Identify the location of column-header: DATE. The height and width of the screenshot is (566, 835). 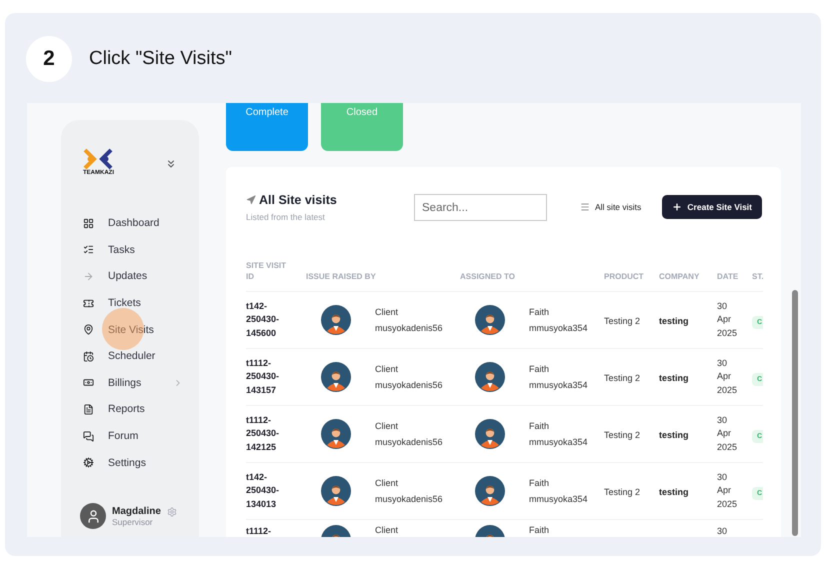
(728, 277).